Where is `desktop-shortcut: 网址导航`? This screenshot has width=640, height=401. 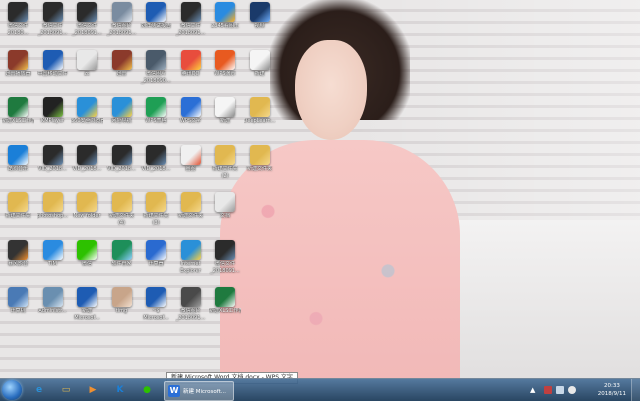 desktop-shortcut: 网址导航 is located at coordinates (122, 117).